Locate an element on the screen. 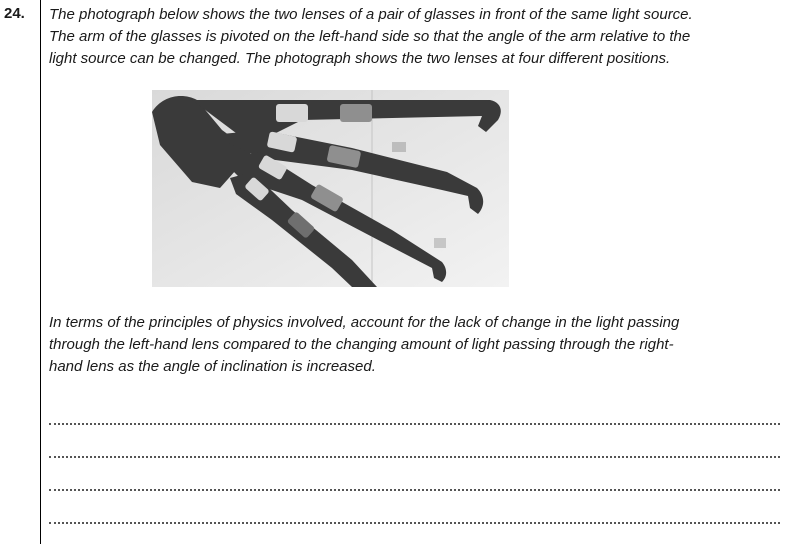 The image size is (788, 544). question-number: 24. is located at coordinates (14, 13).